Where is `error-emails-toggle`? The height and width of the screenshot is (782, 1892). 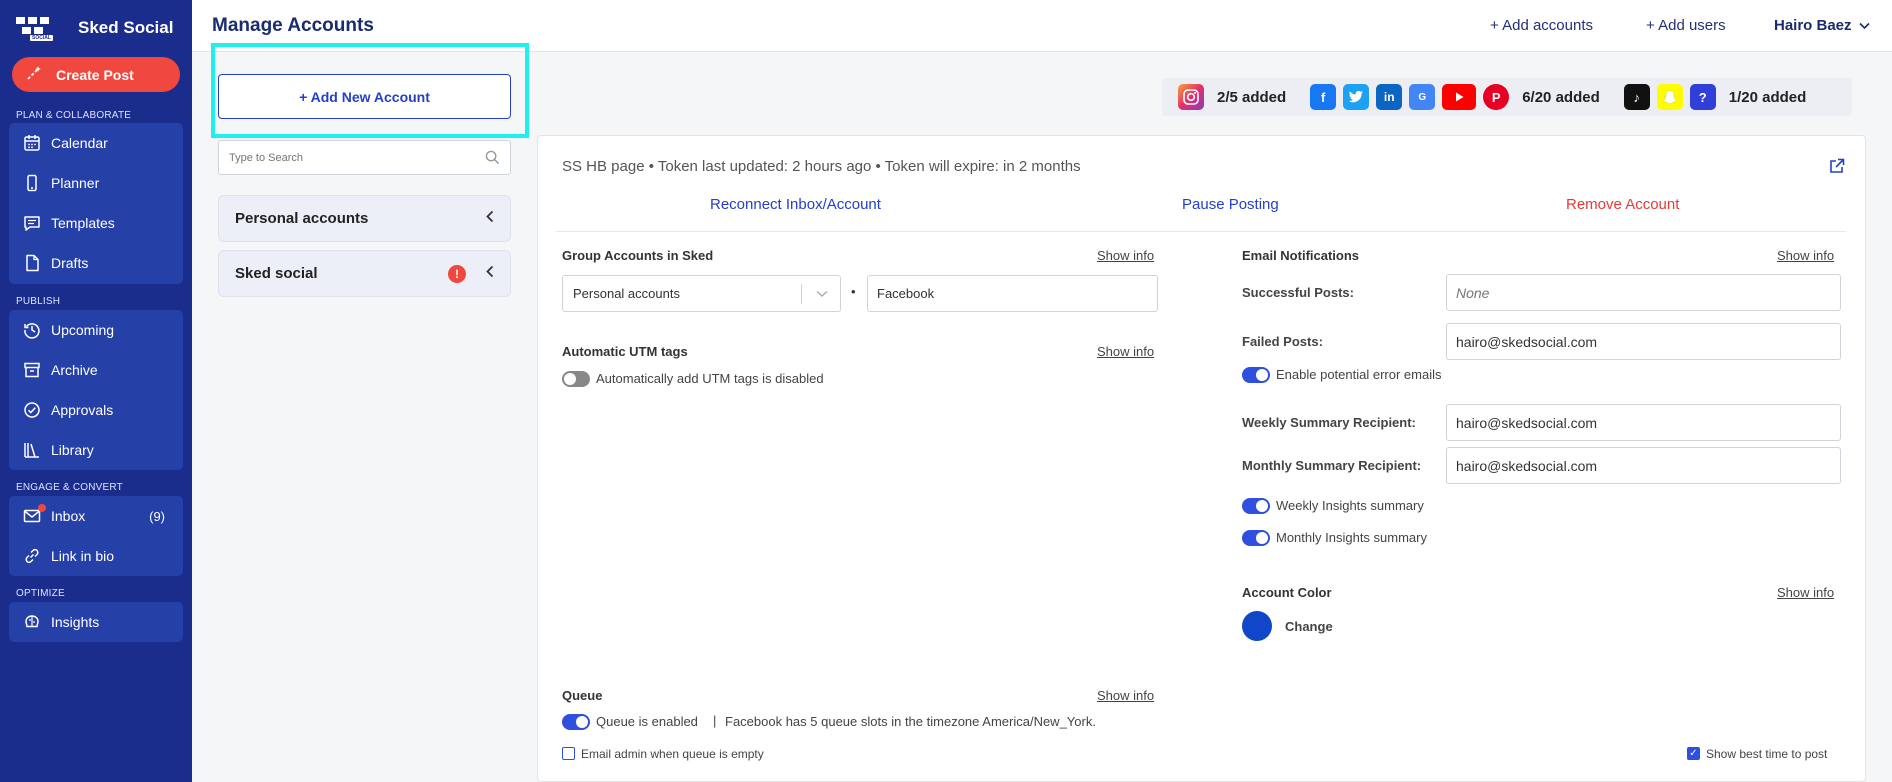
error-emails-toggle is located at coordinates (1256, 375).